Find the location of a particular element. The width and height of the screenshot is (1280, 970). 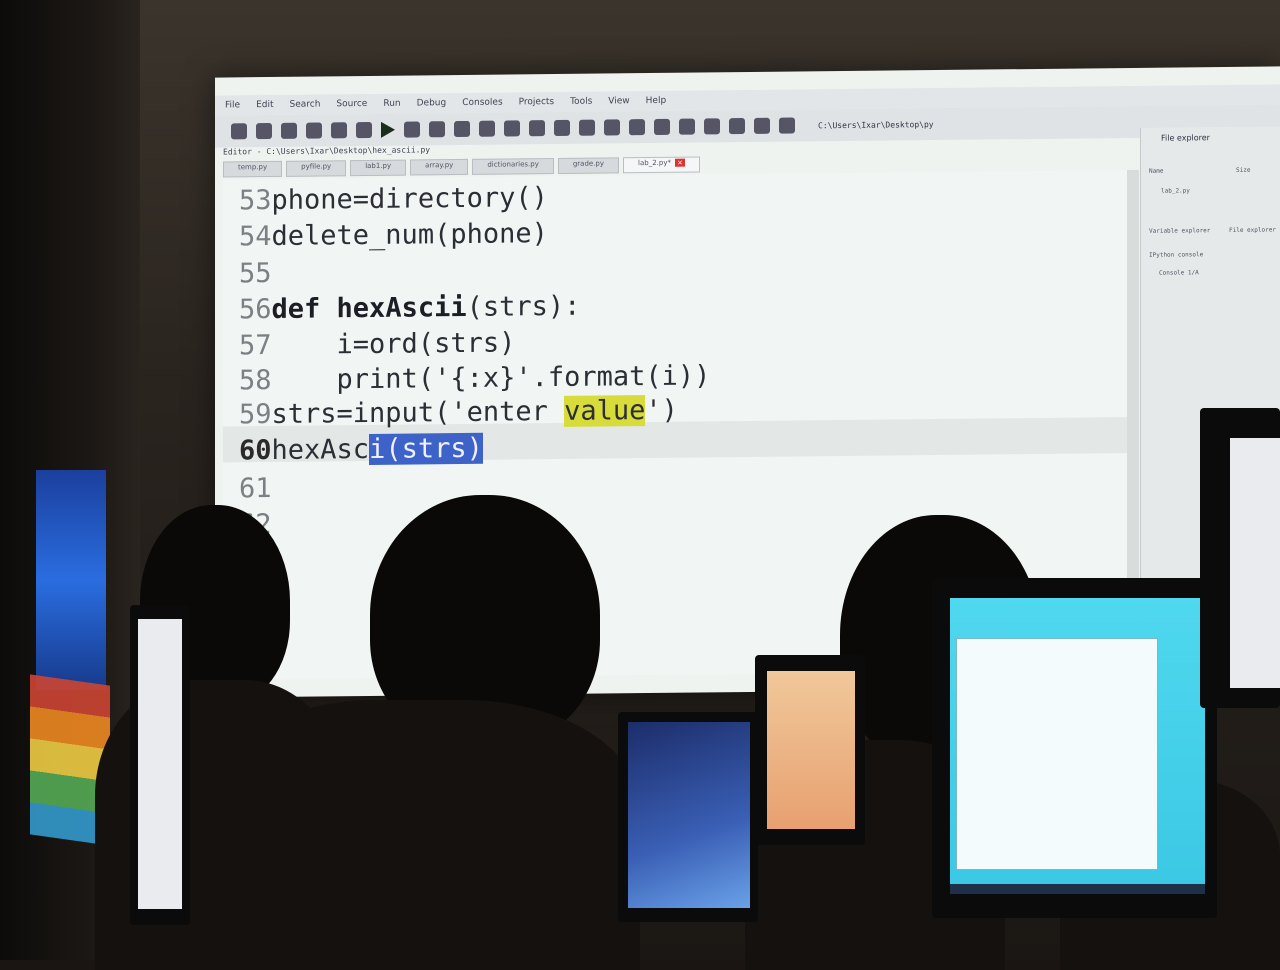

maximize-pane-icon is located at coordinates (662, 126).